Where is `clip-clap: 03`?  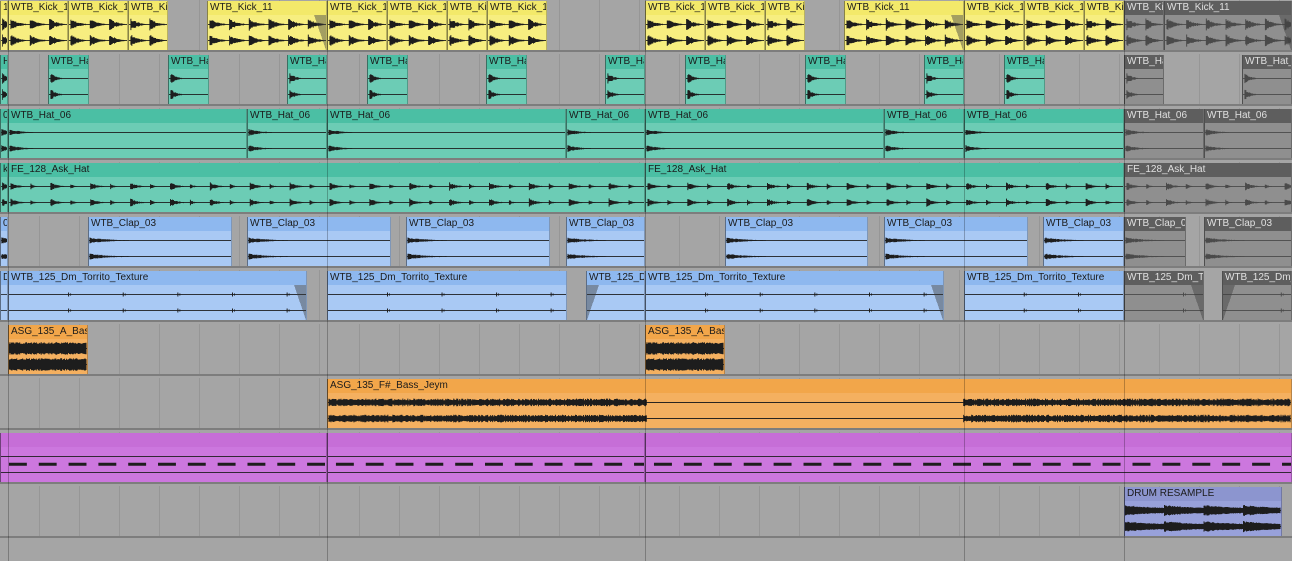 clip-clap: 03 is located at coordinates (4, 241).